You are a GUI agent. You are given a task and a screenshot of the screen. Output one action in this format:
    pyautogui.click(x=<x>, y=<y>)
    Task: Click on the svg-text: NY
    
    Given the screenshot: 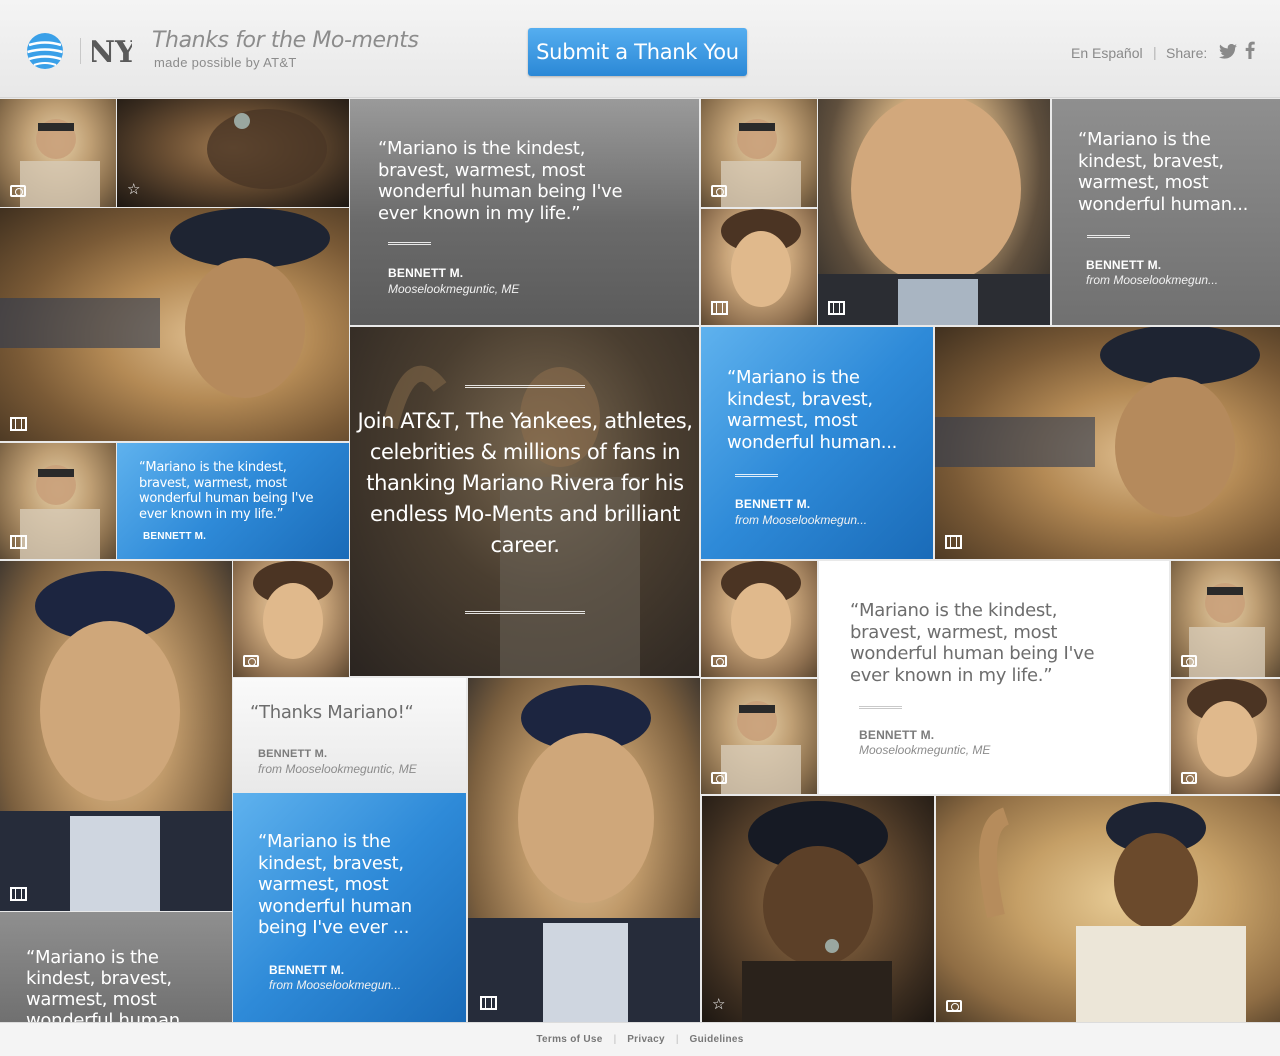 What is the action you would take?
    pyautogui.click(x=112, y=52)
    